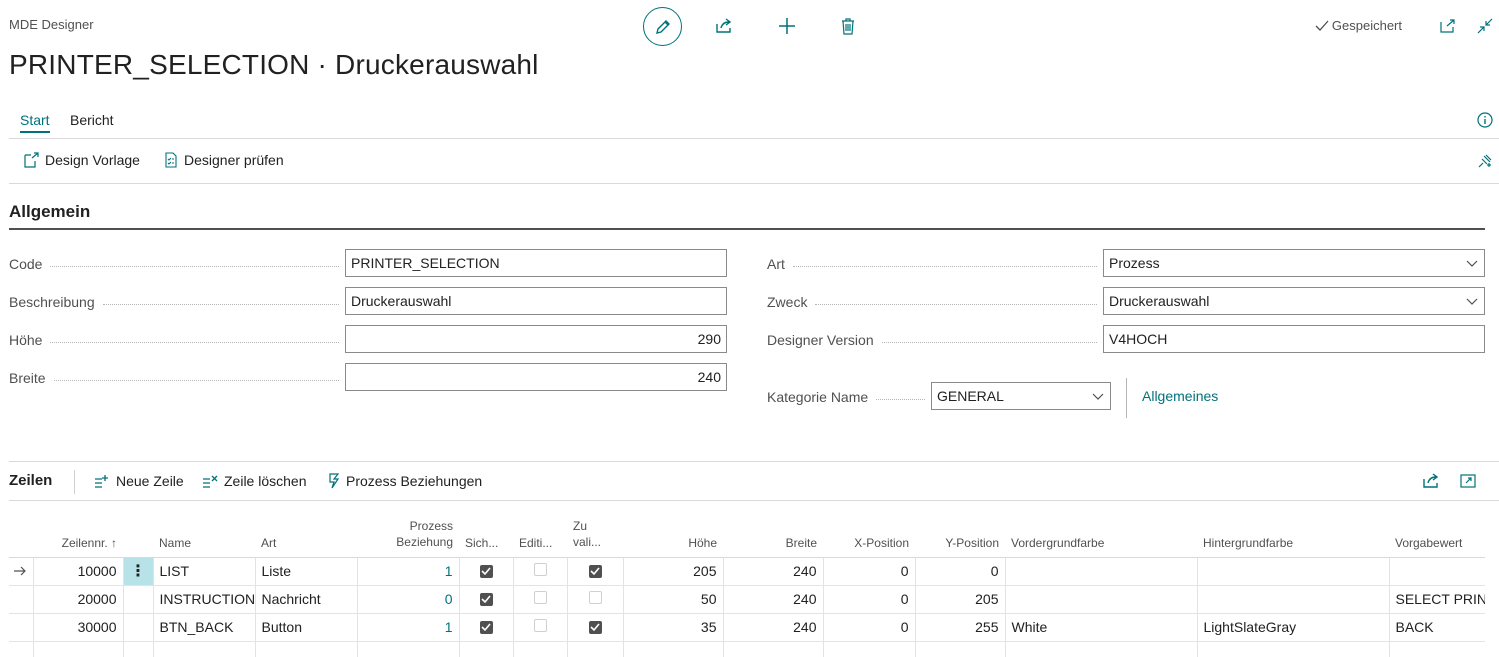 The width and height of the screenshot is (1499, 657). I want to click on cell-name: INSTRUCTION, so click(204, 599).